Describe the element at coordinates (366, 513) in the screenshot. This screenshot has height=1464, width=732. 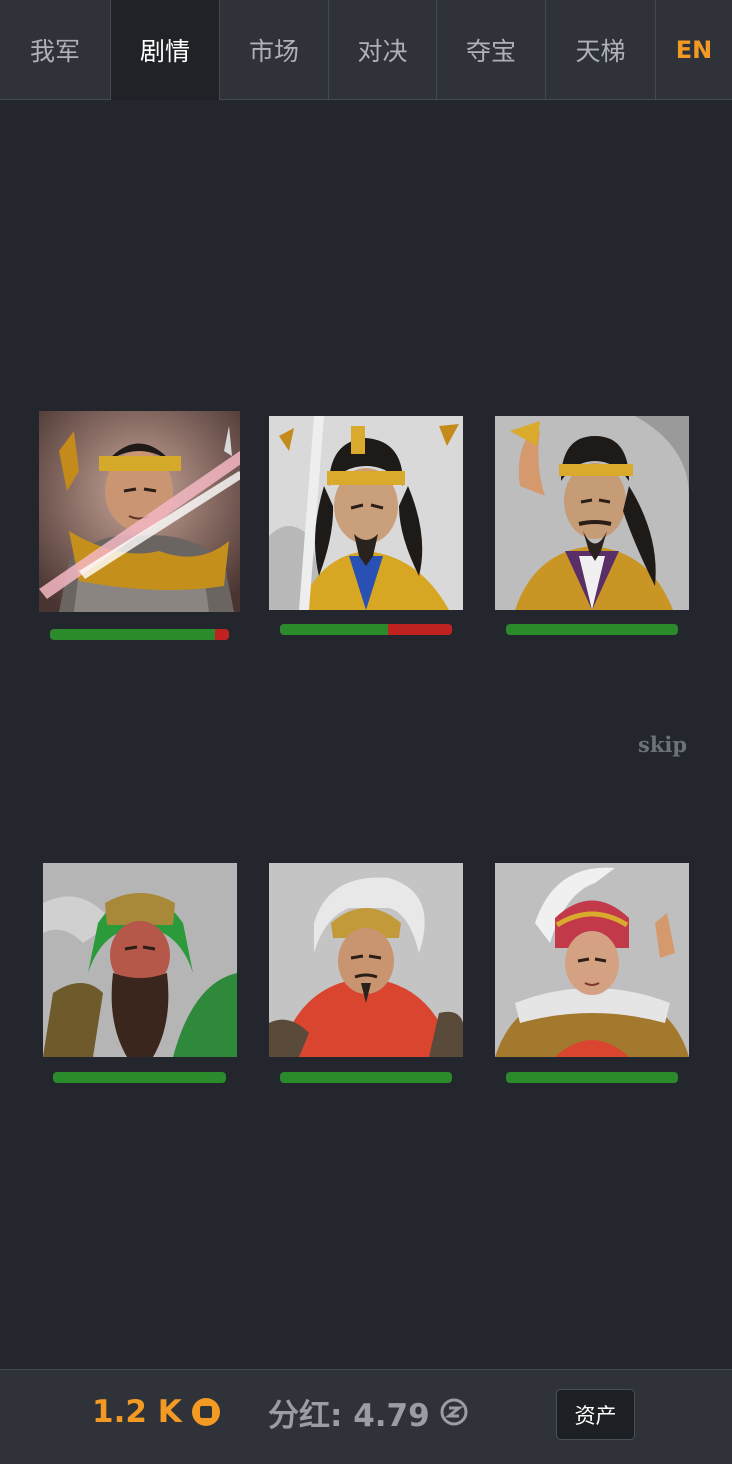
I see `yellow-turban-swordsman-portrait` at that location.